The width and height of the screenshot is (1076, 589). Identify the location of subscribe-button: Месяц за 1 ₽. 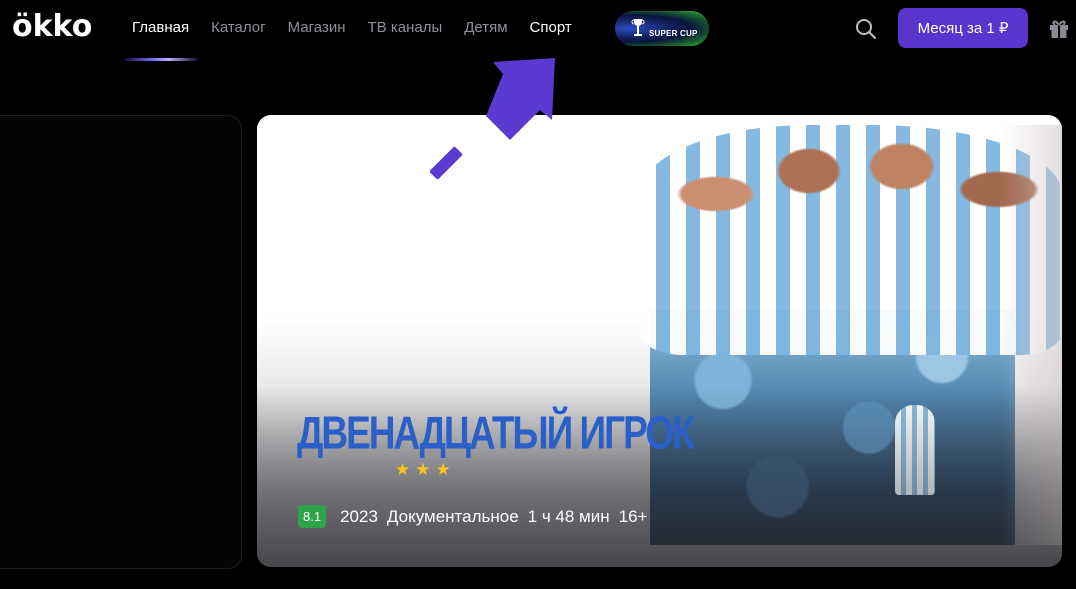
(963, 28).